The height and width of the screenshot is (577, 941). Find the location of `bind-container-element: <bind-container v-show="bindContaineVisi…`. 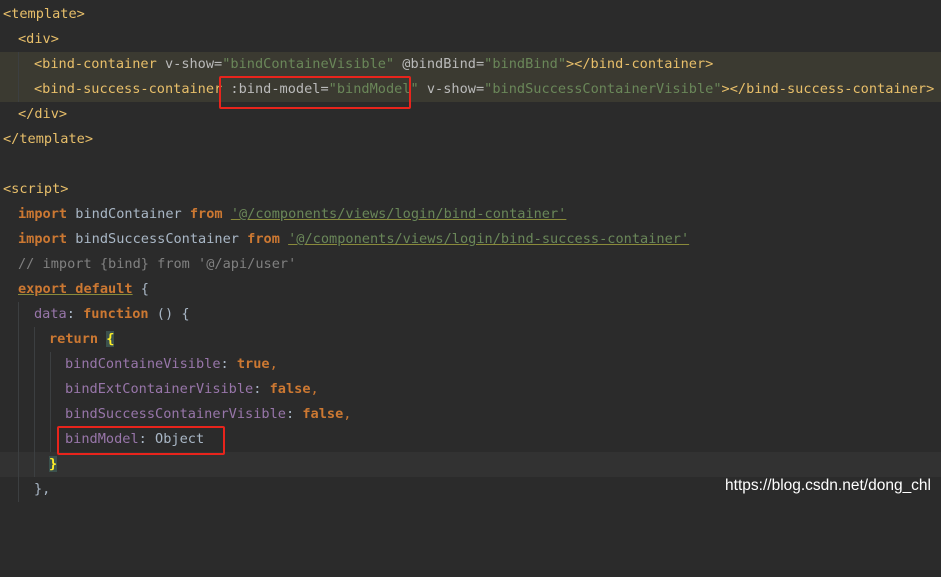

bind-container-element: <bind-container v-show="bindContaineVisi… is located at coordinates (374, 64).